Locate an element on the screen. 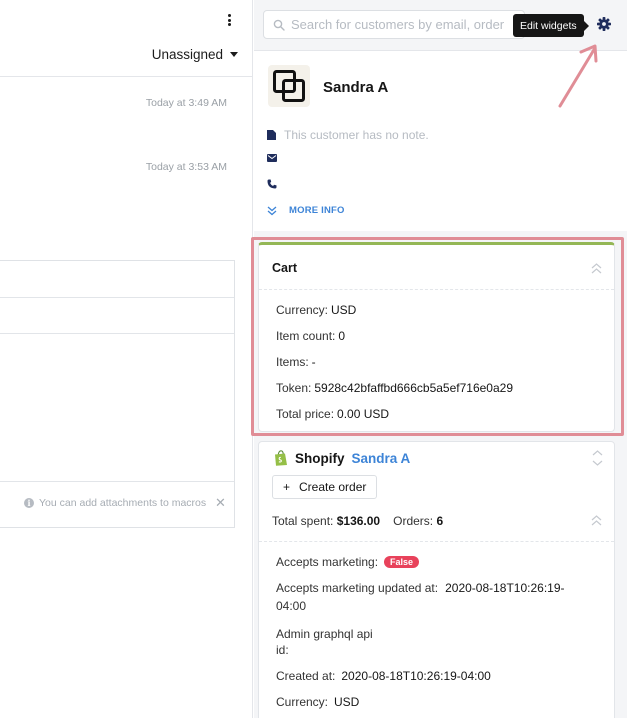  message-timestamp: Today at 3:49 AM is located at coordinates (186, 103).